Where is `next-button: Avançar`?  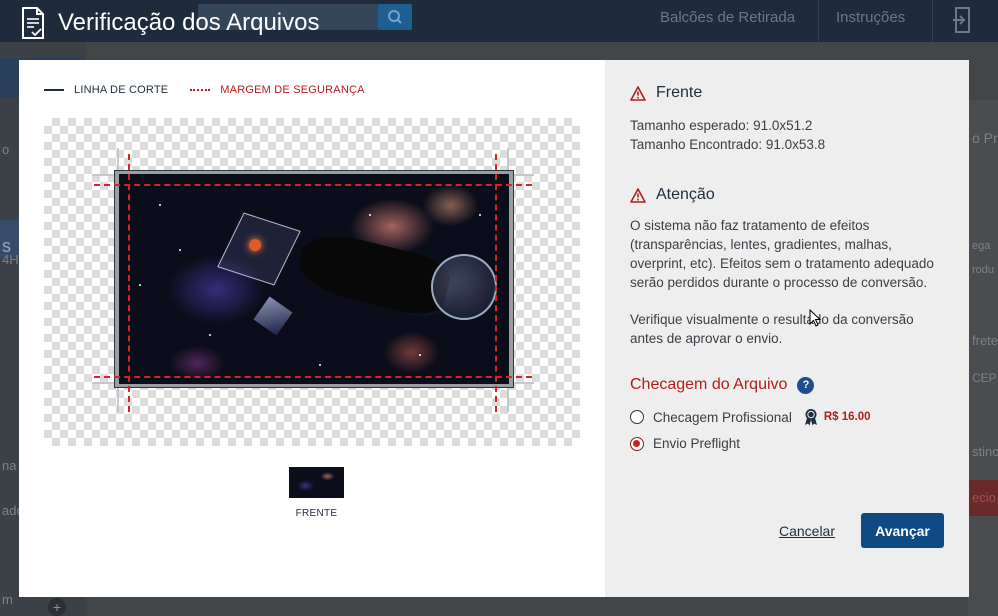 next-button: Avançar is located at coordinates (902, 530).